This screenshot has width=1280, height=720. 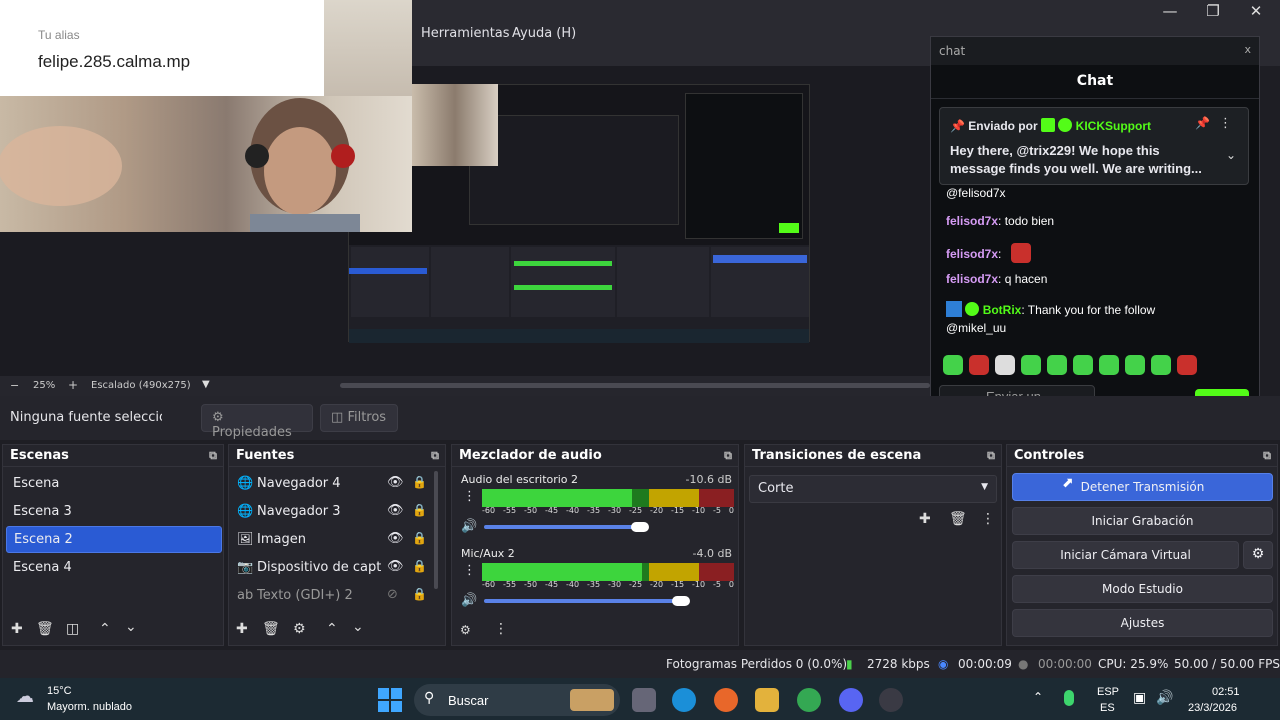 What do you see at coordinates (242, 629) in the screenshot?
I see `add-source-icon: ✚` at bounding box center [242, 629].